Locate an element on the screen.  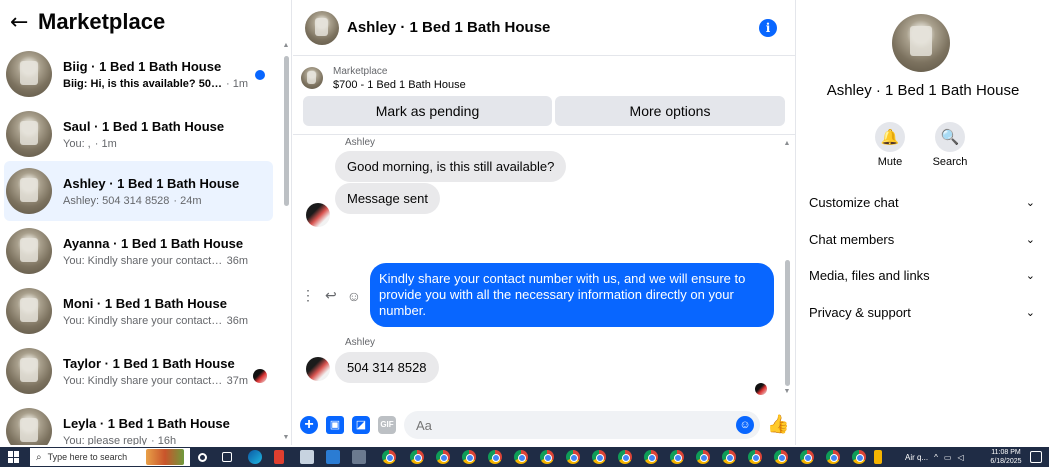
back-arrow-icon: ← is located at coordinates (24, 22).